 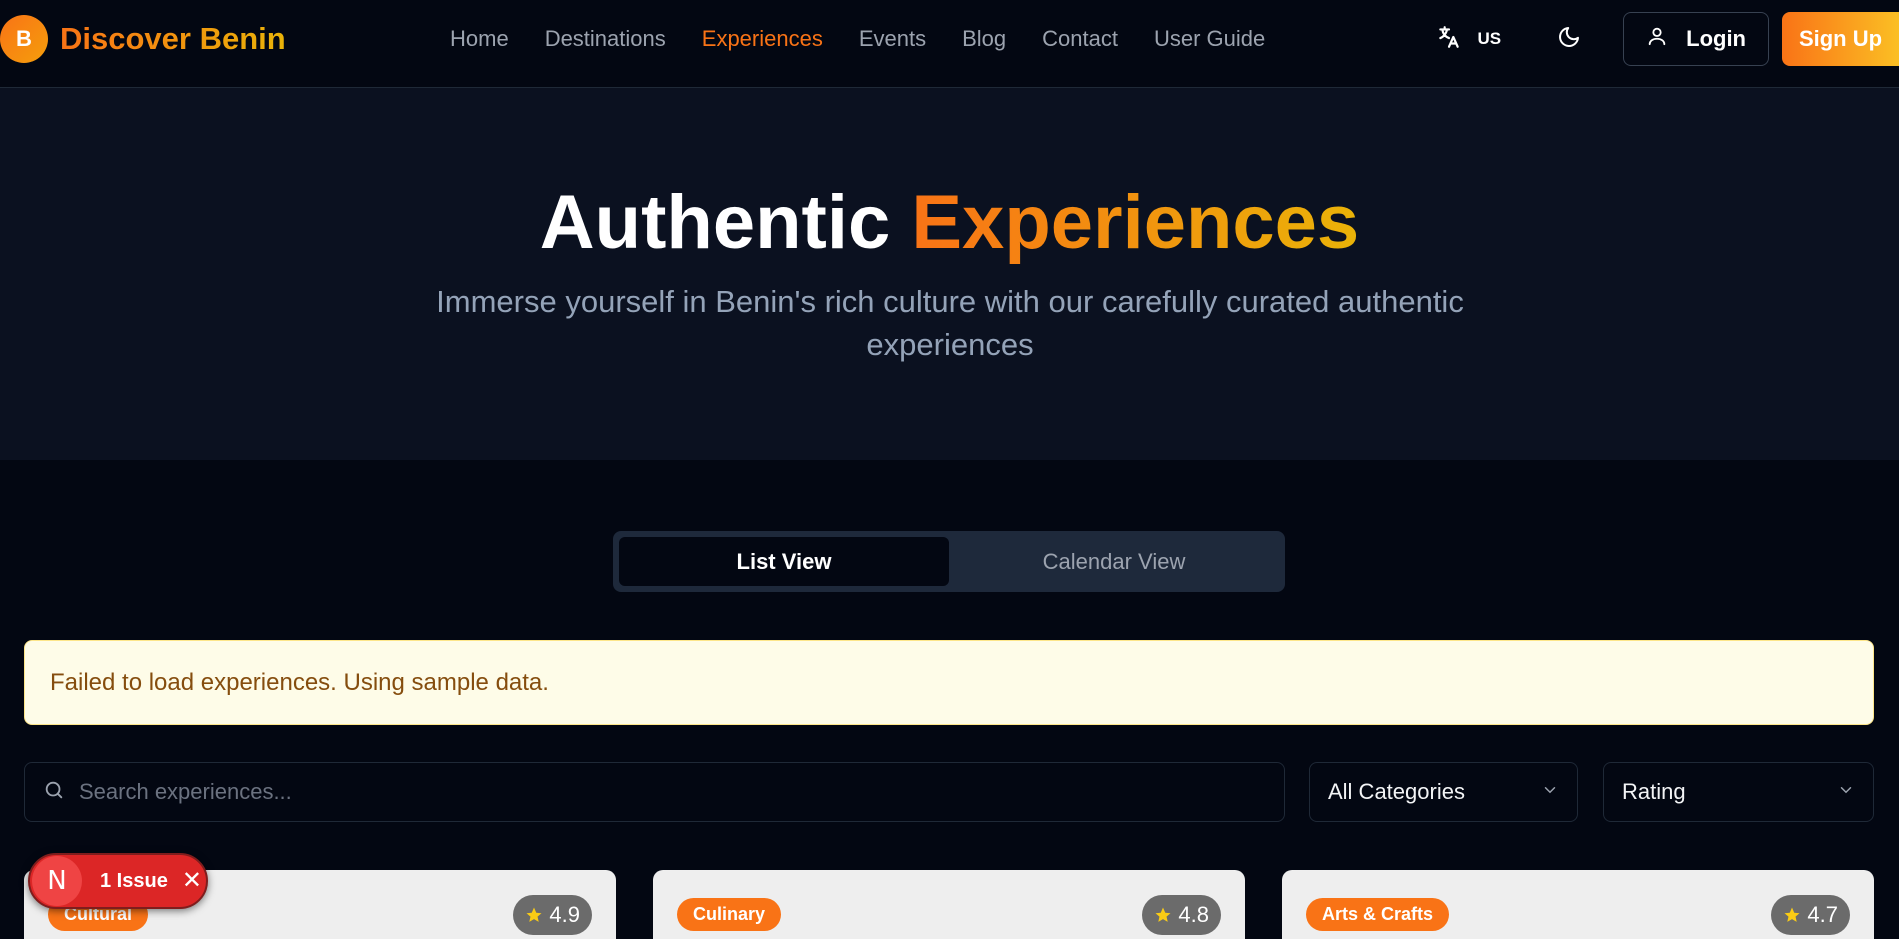 What do you see at coordinates (605, 39) in the screenshot?
I see `nav-destinations: Destinations` at bounding box center [605, 39].